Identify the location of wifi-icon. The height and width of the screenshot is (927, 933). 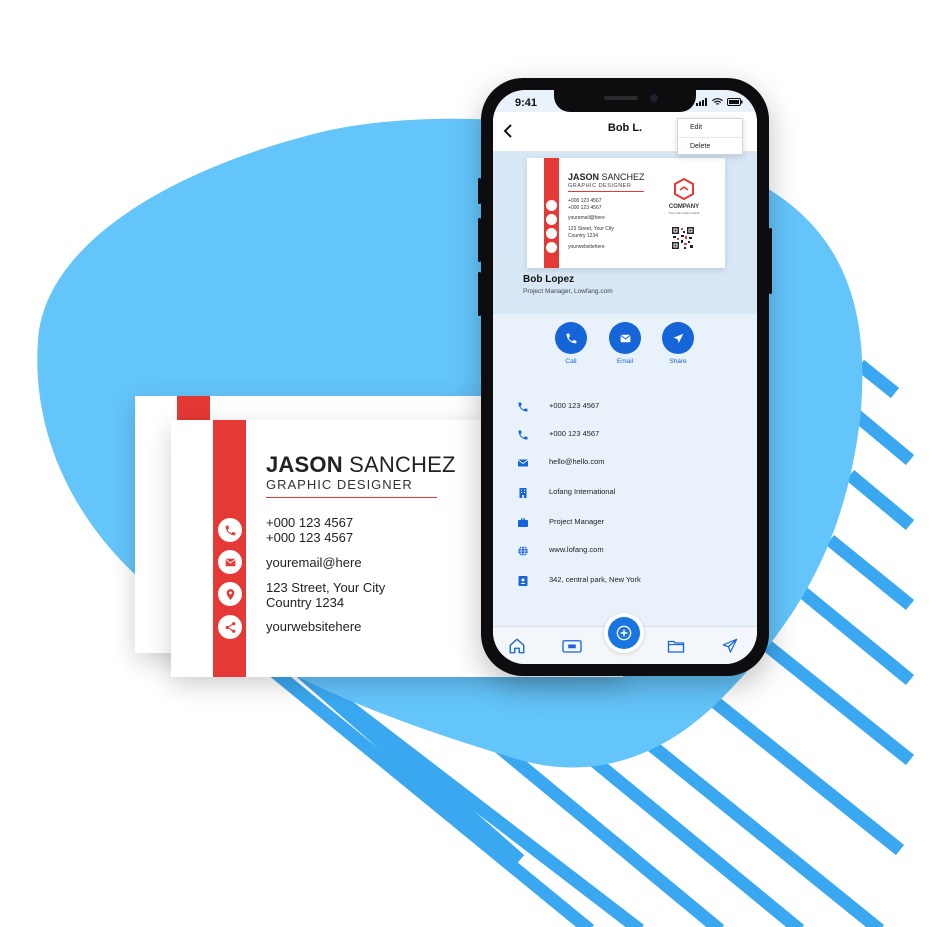
(717, 101).